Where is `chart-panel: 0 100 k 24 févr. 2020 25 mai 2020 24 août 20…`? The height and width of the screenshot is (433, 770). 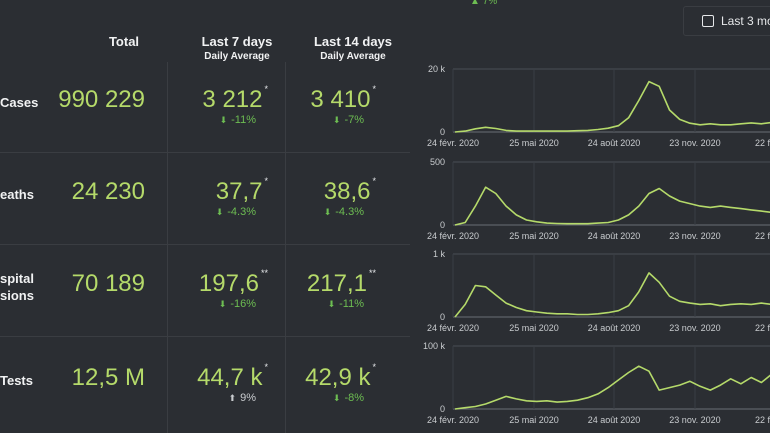
chart-panel: 0 100 k 24 févr. 2020 25 mai 2020 24 août 20… is located at coordinates (591, 383).